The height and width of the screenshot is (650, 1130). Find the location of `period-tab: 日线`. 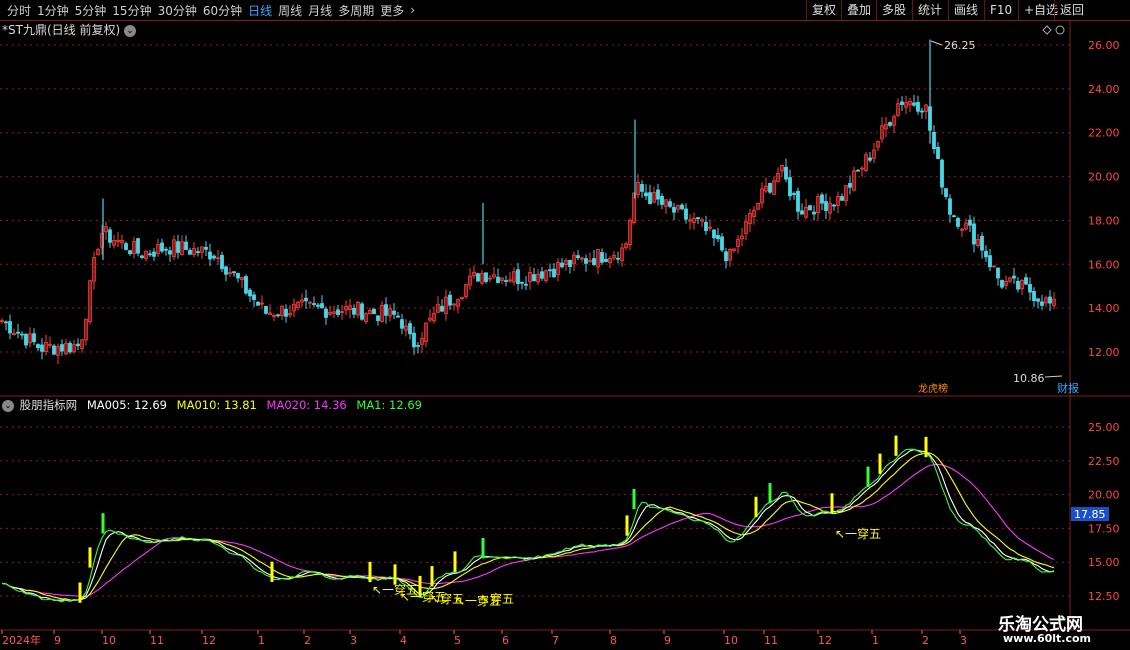

period-tab: 日线 is located at coordinates (260, 10).